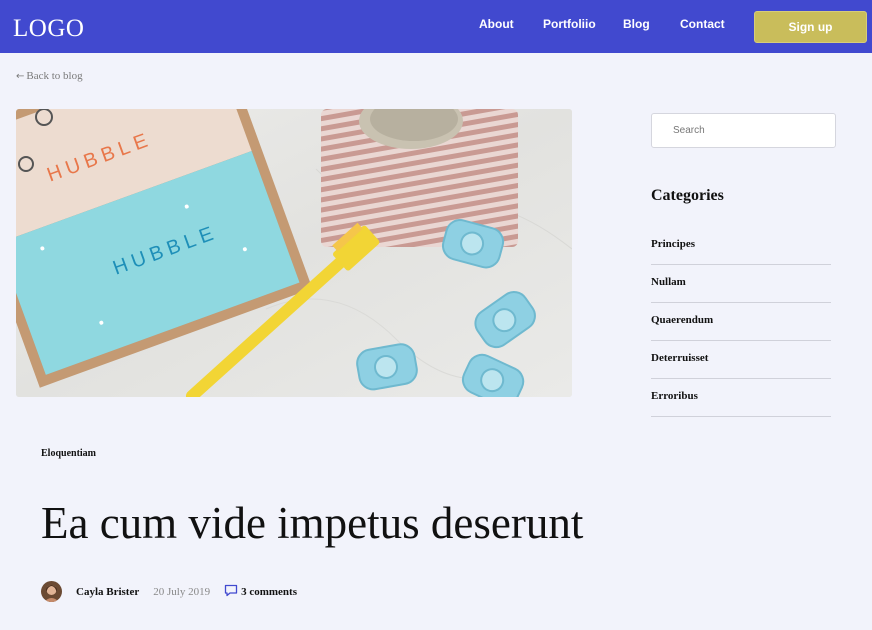  Describe the element at coordinates (269, 591) in the screenshot. I see `comments-count: 3 comments` at that location.